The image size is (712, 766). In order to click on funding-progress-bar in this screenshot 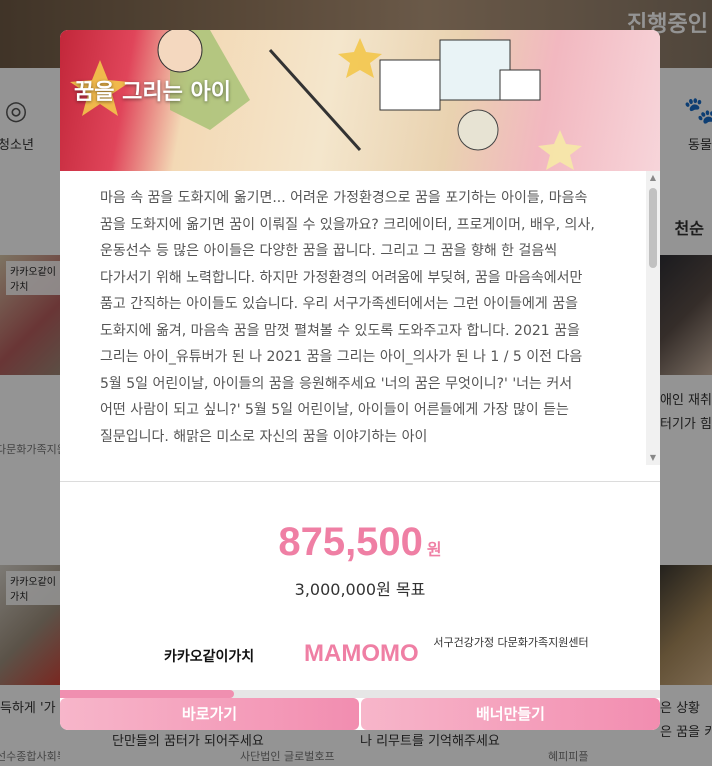, I will do `click(360, 694)`.